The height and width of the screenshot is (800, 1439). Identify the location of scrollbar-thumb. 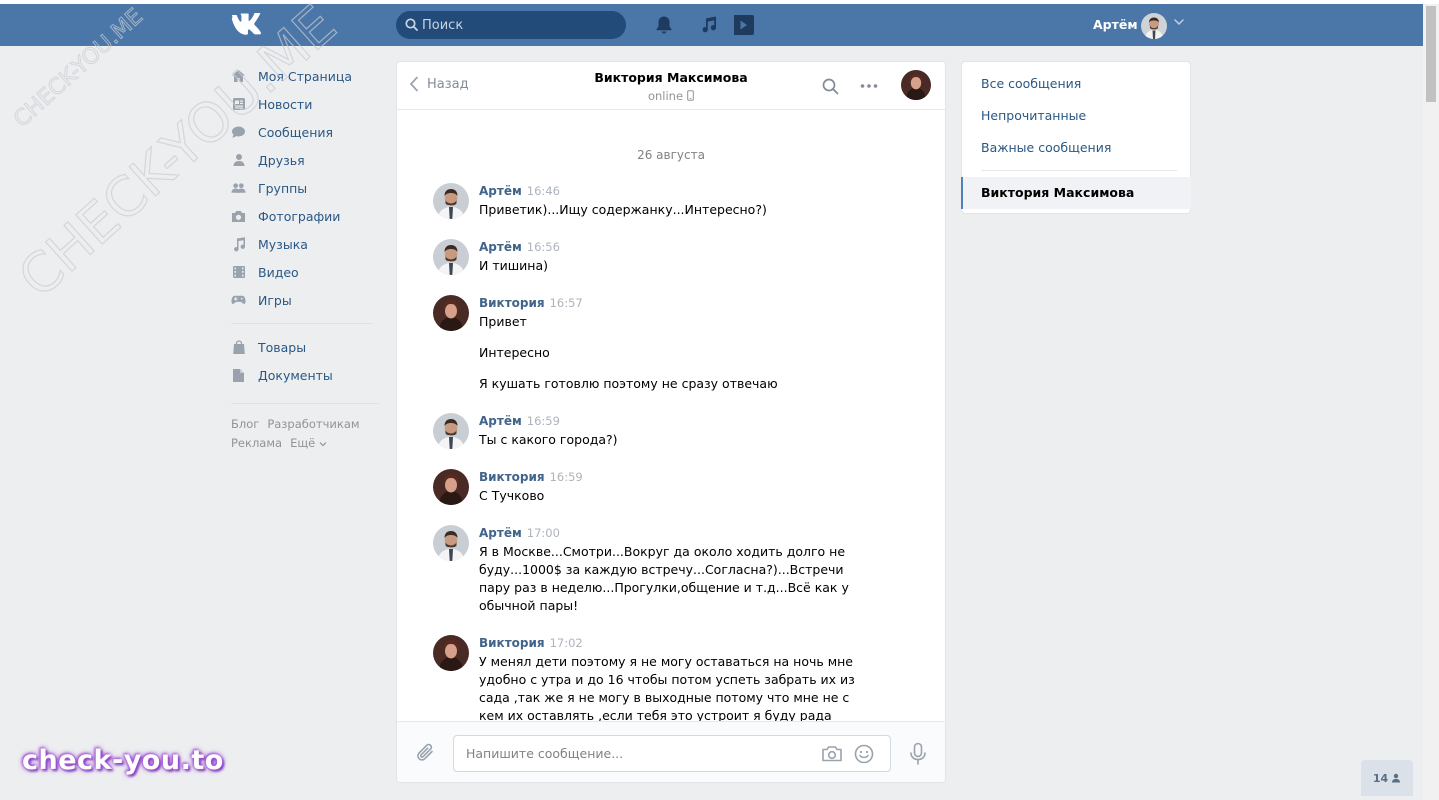
(1431, 54).